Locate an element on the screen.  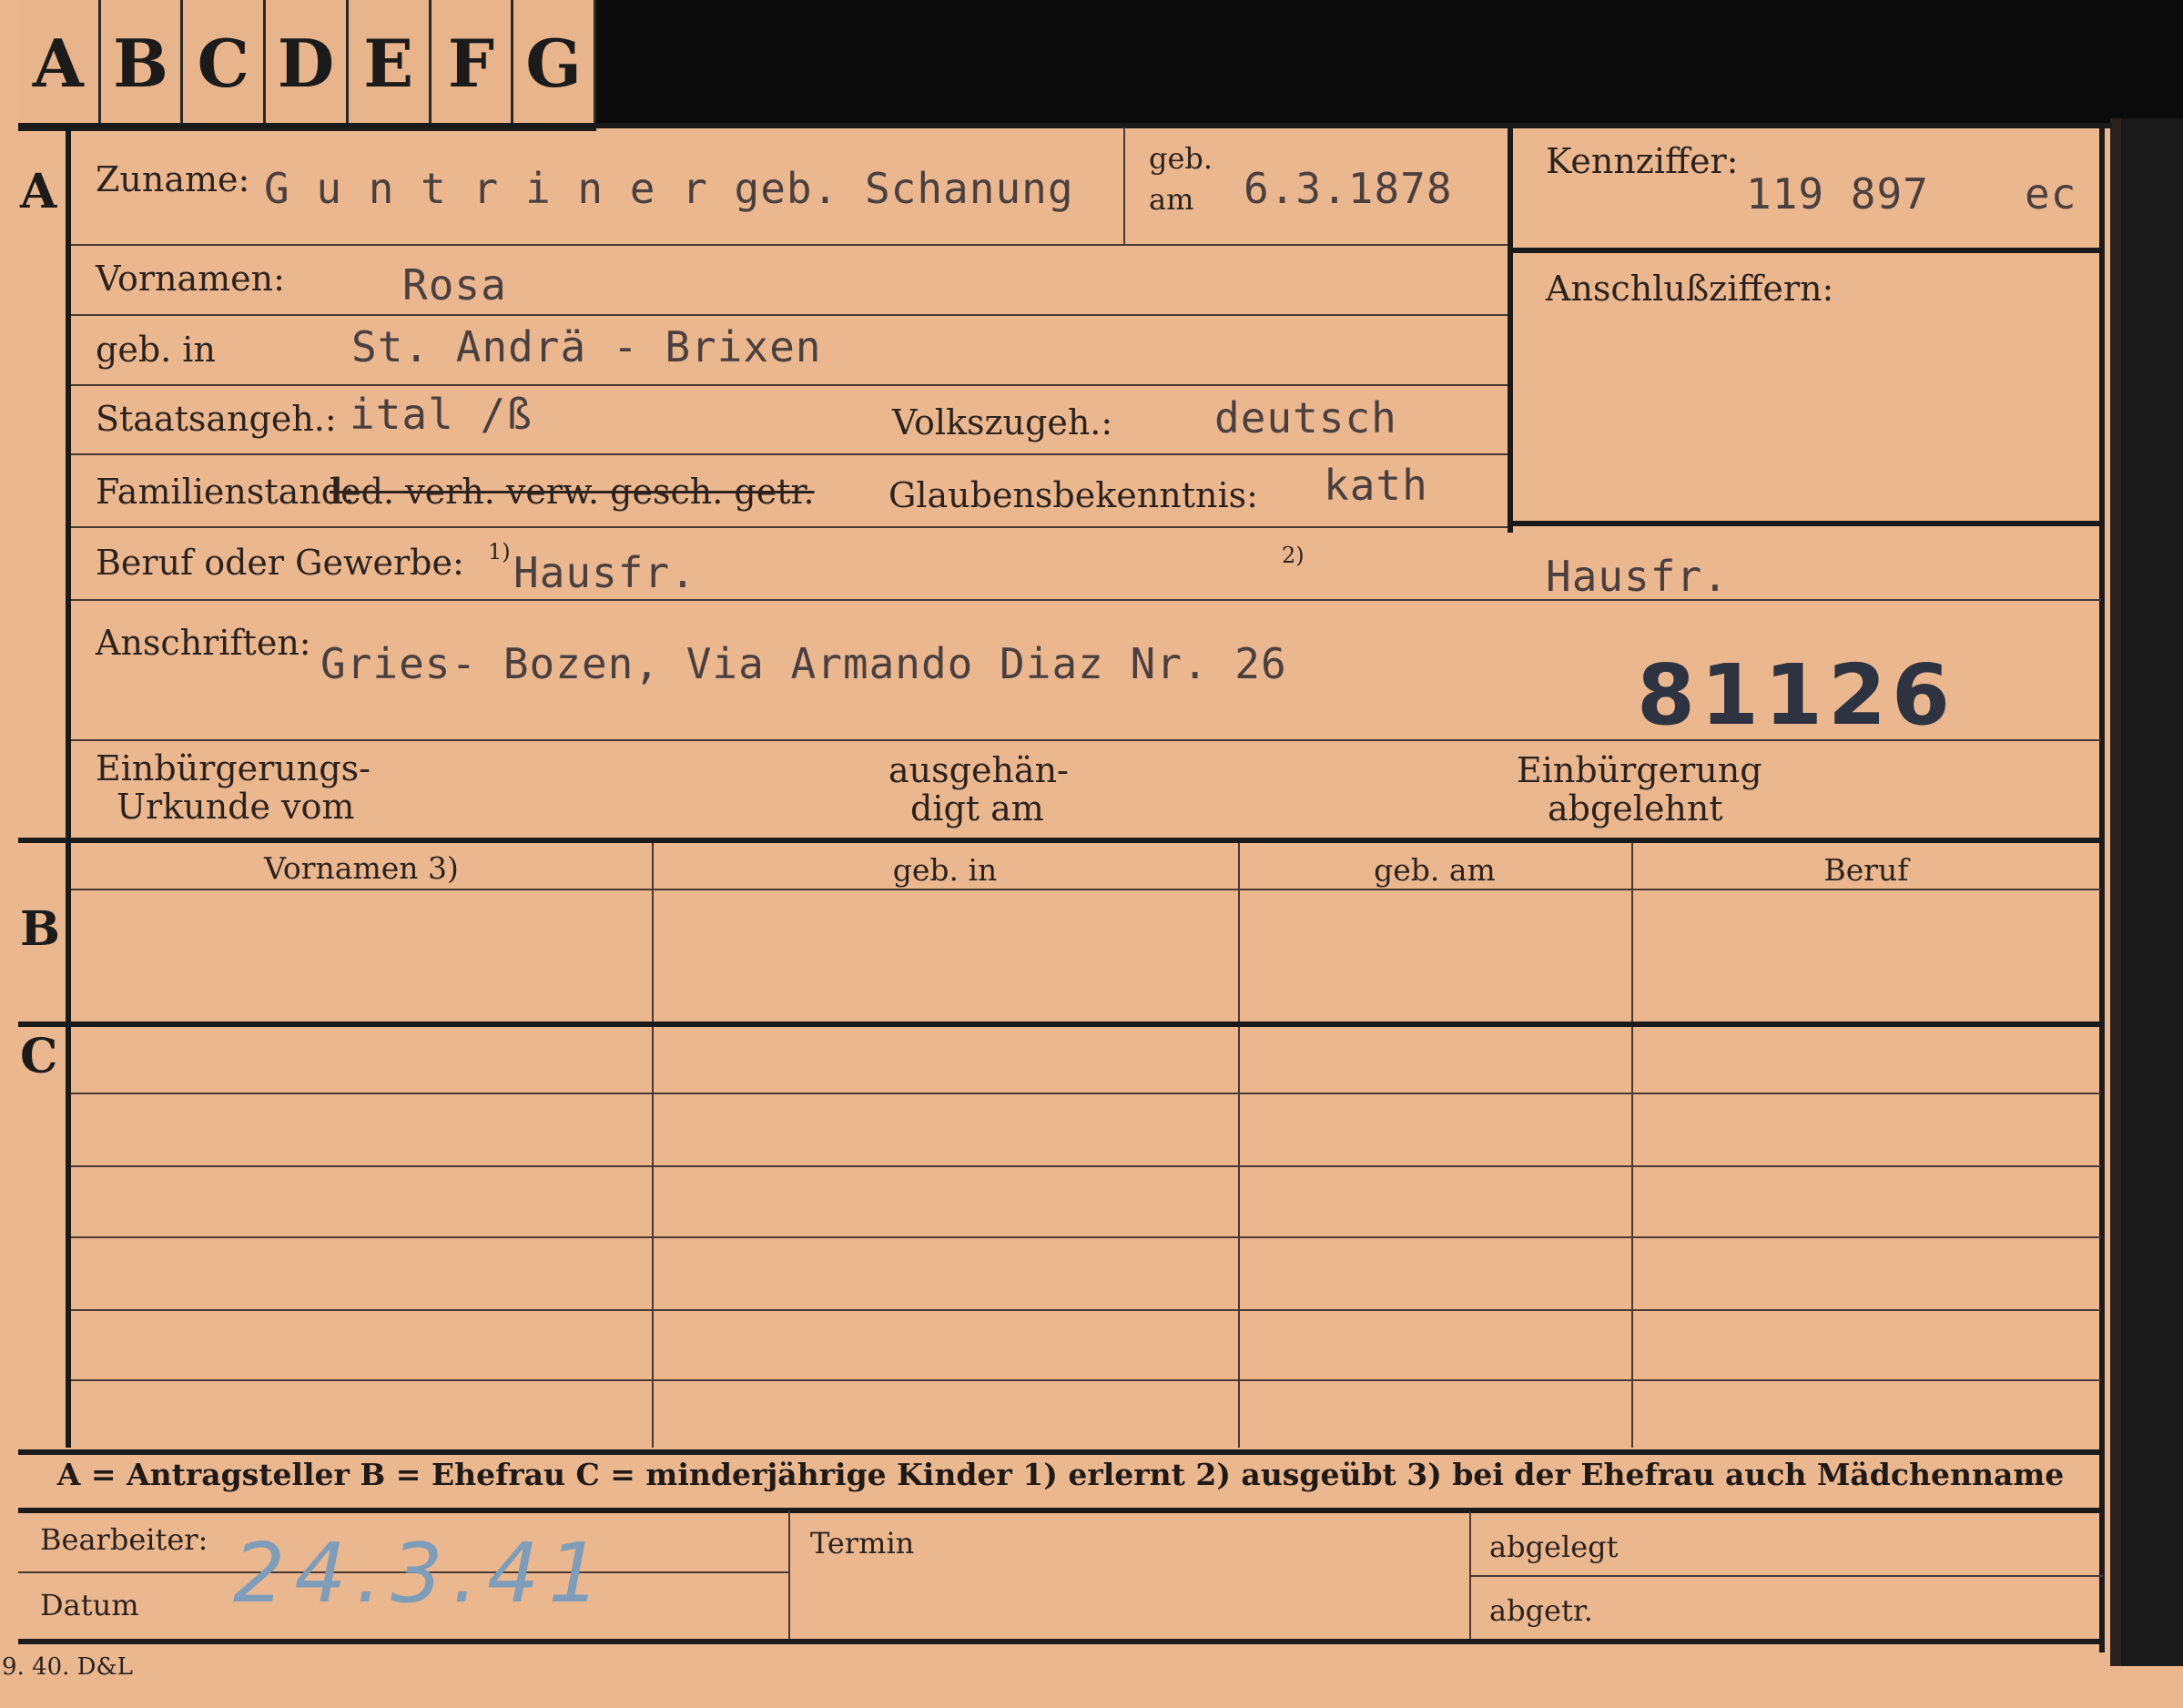
familienstand-label: Familienstand: is located at coordinates (225, 492).